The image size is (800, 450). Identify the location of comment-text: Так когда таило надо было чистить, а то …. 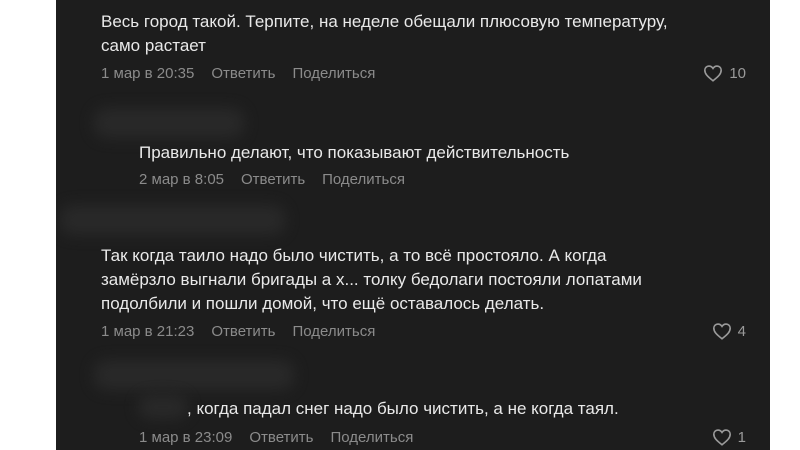
(371, 279).